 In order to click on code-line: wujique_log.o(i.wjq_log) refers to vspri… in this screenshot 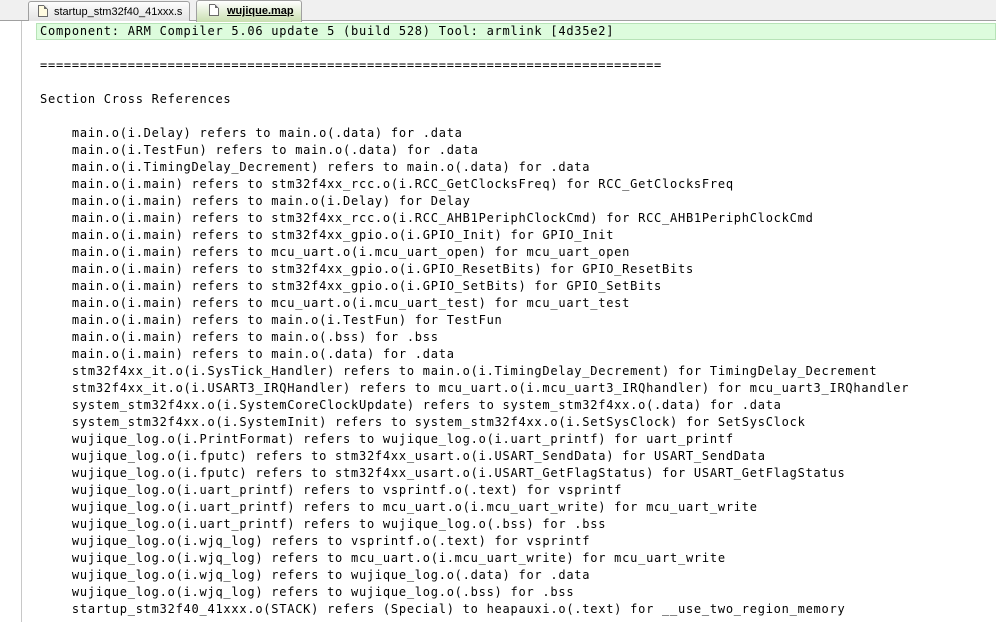, I will do `click(516, 541)`.